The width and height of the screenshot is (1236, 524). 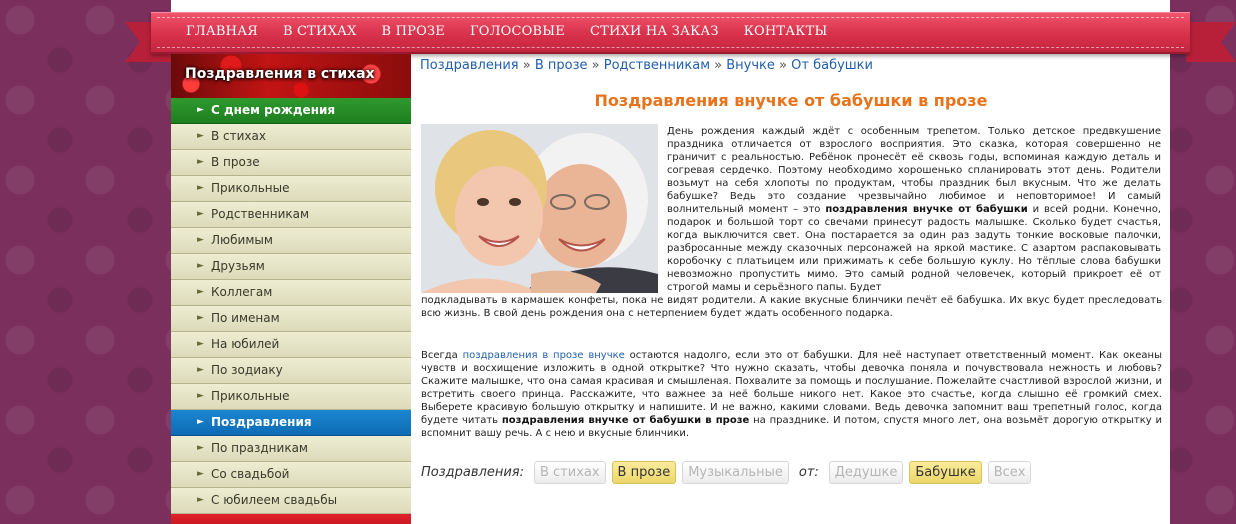 What do you see at coordinates (245, 318) in the screenshot?
I see `sidebar-item-label: По именам` at bounding box center [245, 318].